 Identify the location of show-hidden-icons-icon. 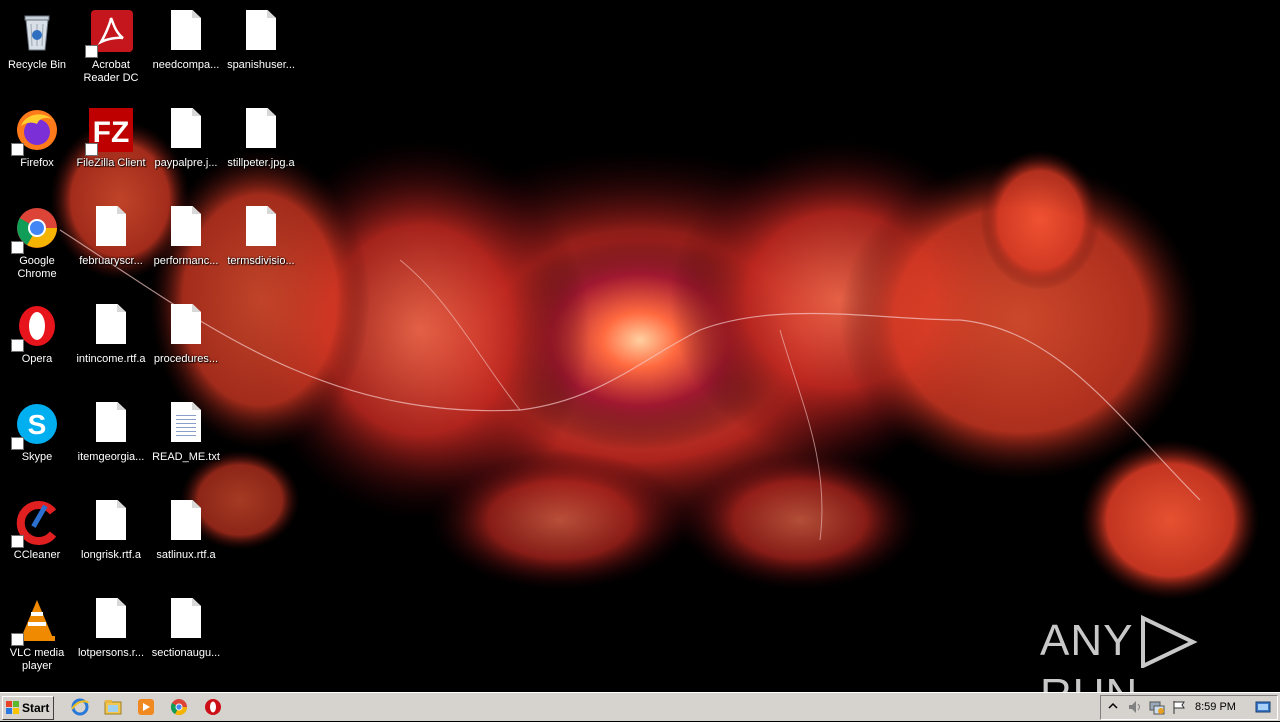
(1113, 707).